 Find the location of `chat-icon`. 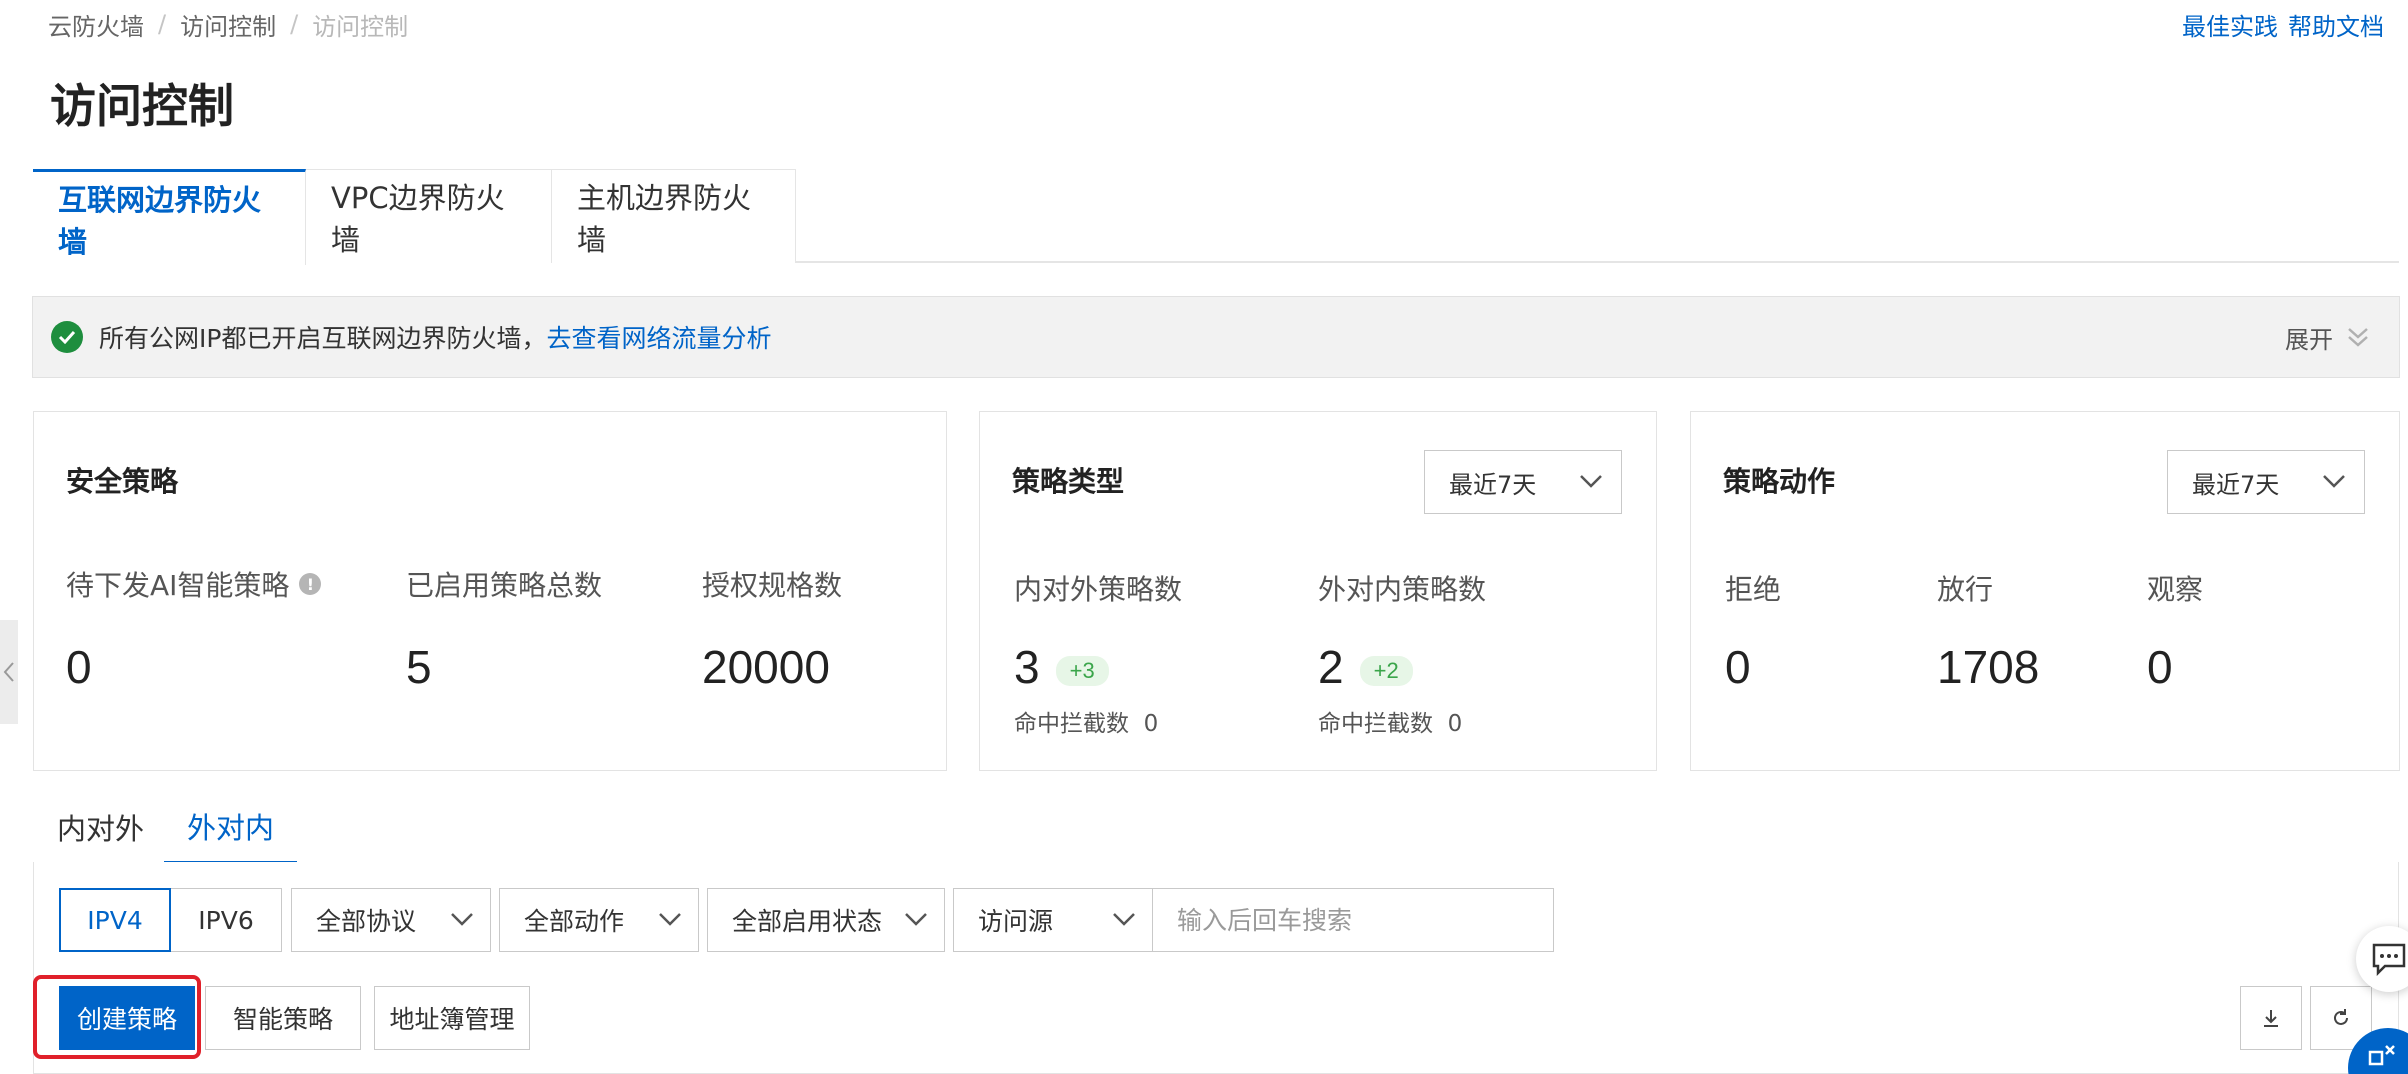

chat-icon is located at coordinates (2389, 959).